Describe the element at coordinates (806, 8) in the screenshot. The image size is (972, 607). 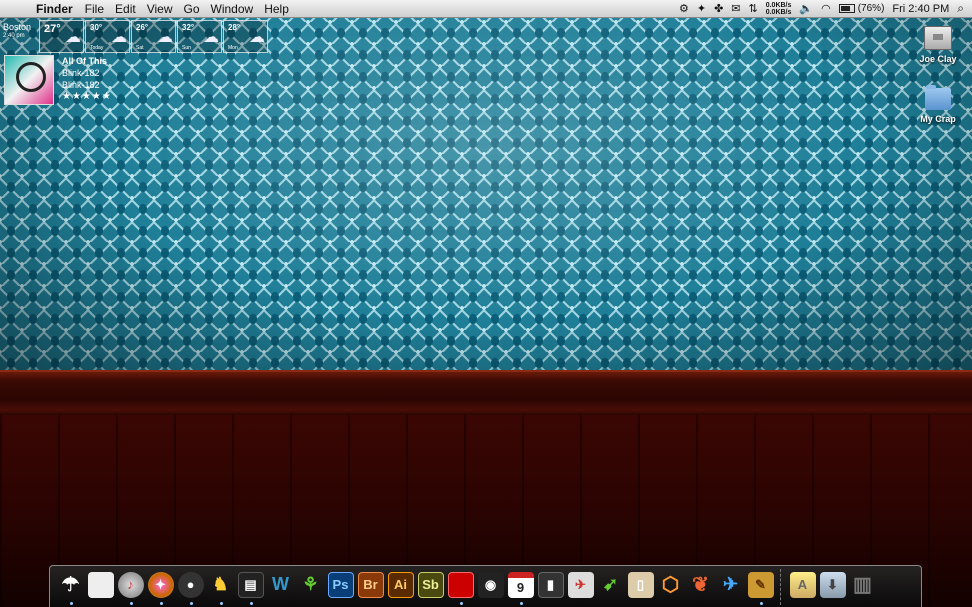
I see `volume-icon: 🔈` at that location.